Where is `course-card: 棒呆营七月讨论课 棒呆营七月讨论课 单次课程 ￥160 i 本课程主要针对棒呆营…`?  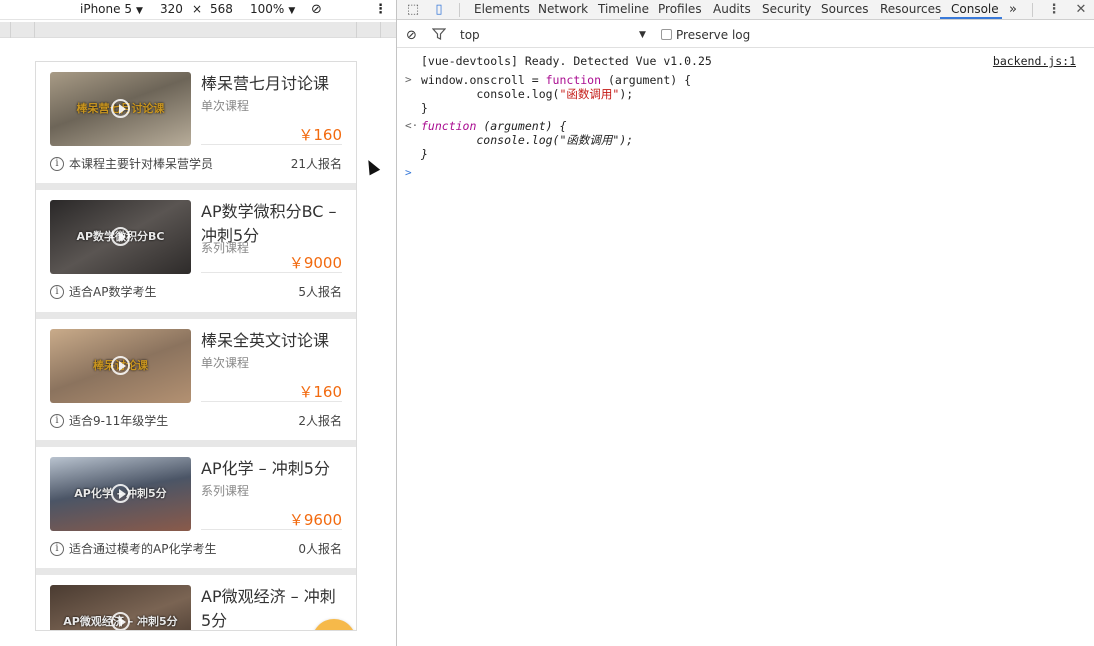 course-card: 棒呆营七月讨论课 棒呆营七月讨论课 单次课程 ￥160 i 本课程主要针对棒呆营… is located at coordinates (196, 122).